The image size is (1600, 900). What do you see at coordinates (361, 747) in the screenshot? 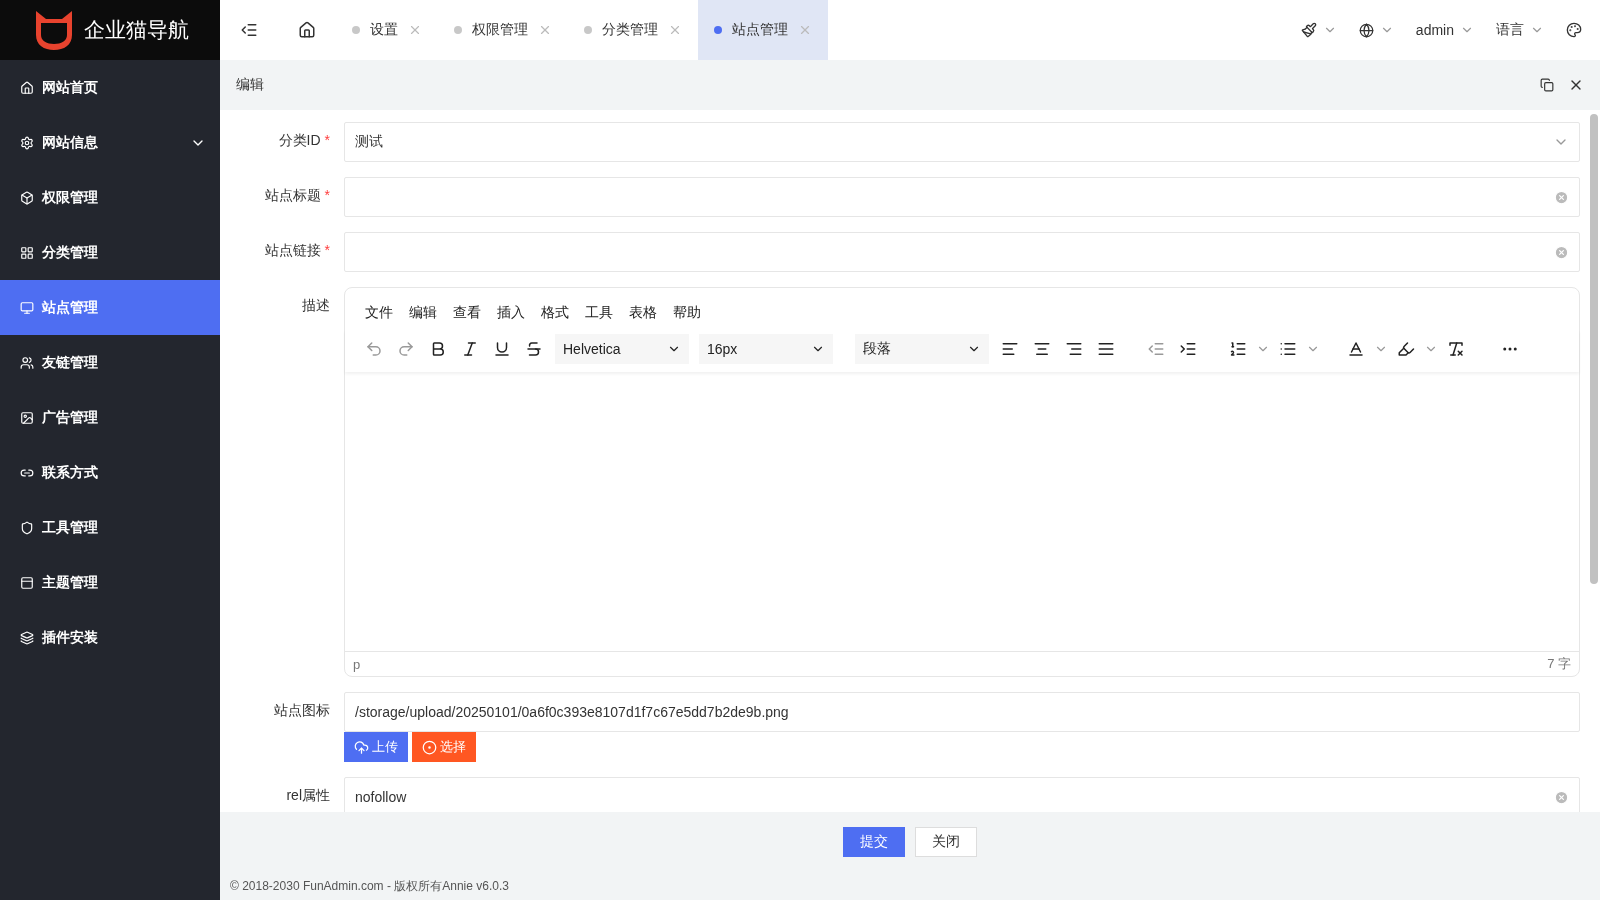
I see `cloud-upload-icon` at bounding box center [361, 747].